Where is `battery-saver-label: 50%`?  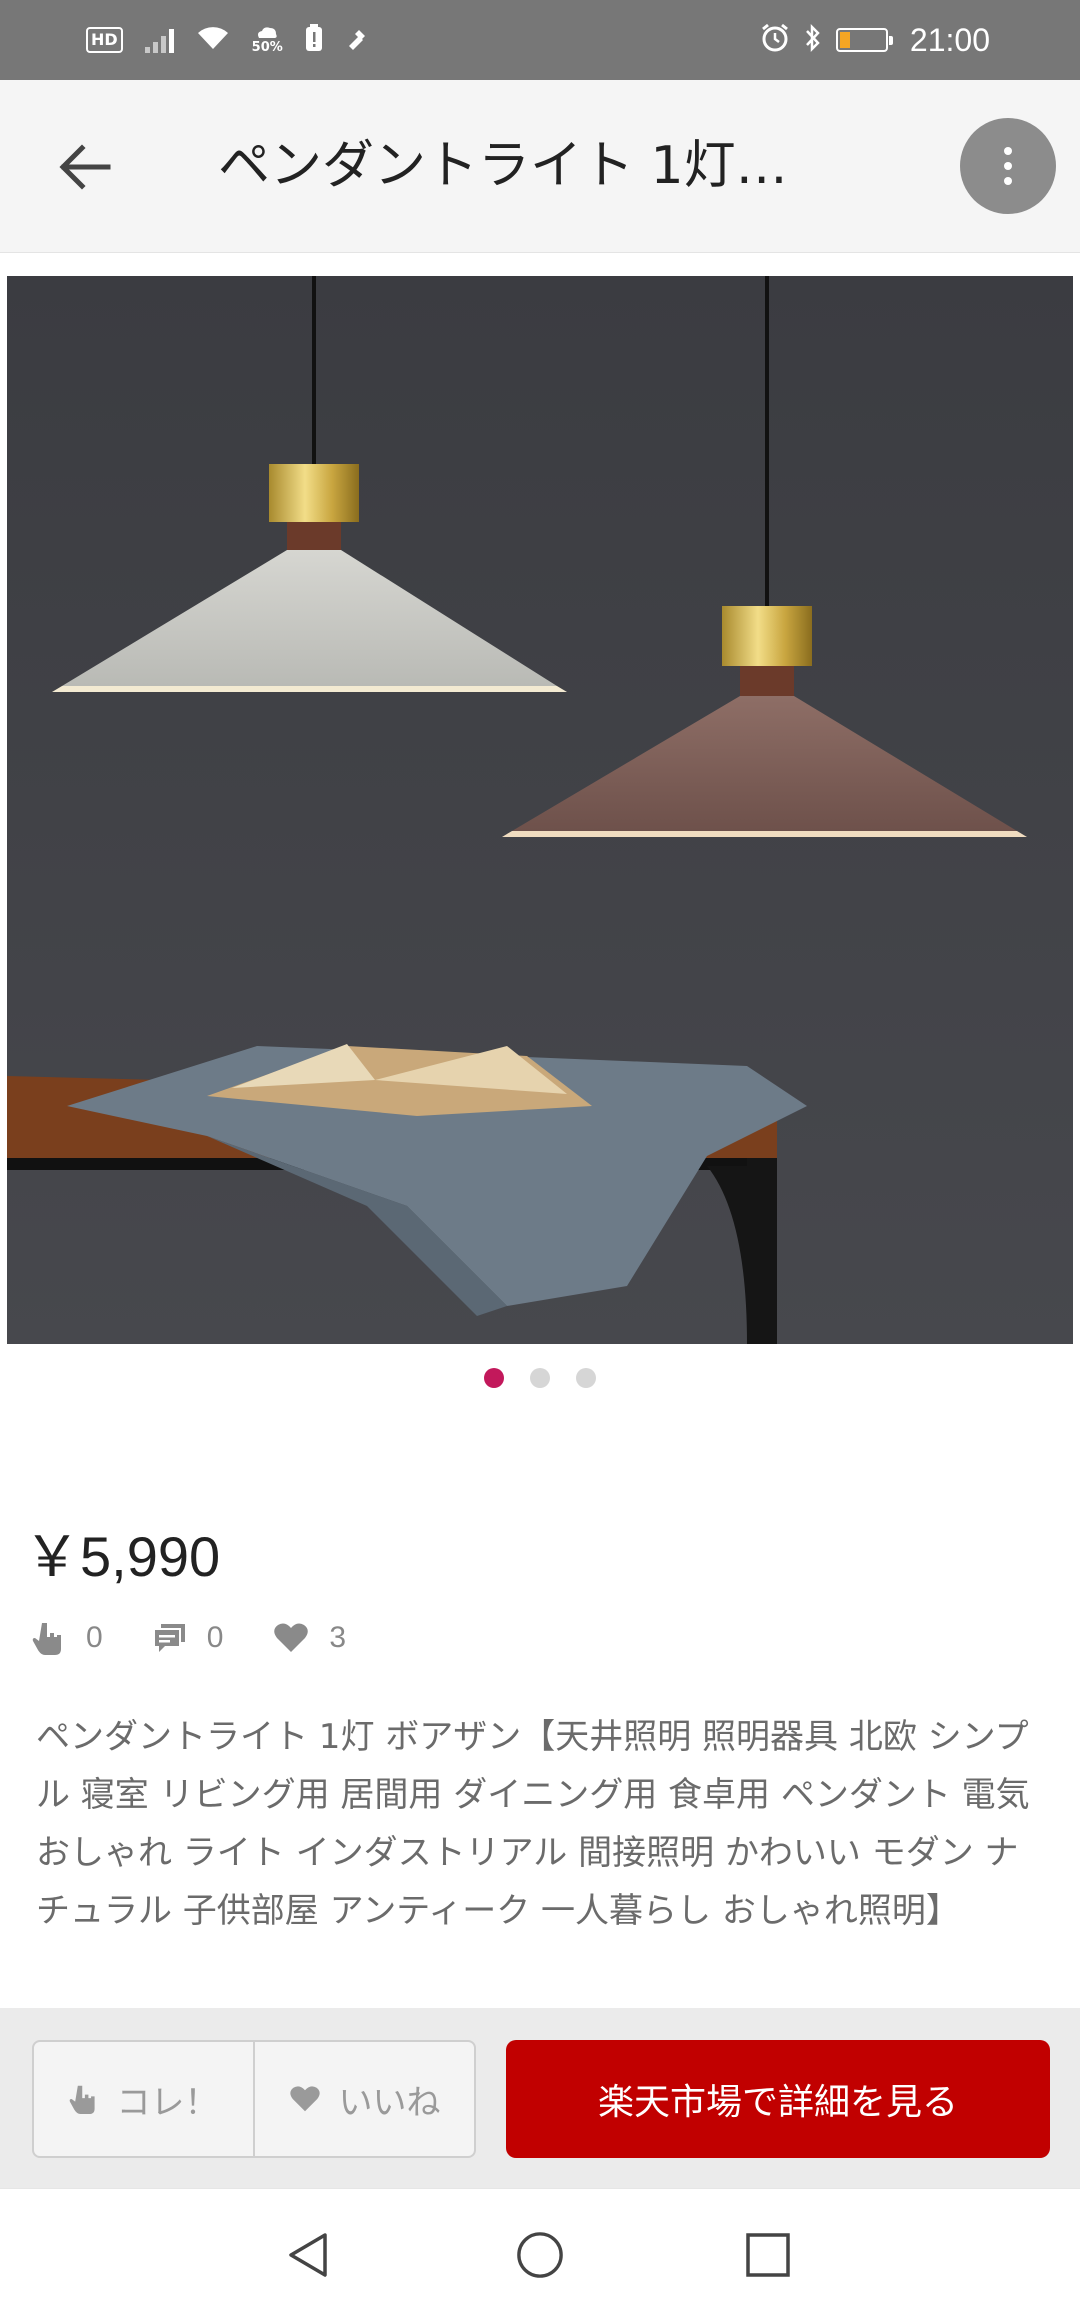 battery-saver-label: 50% is located at coordinates (267, 47).